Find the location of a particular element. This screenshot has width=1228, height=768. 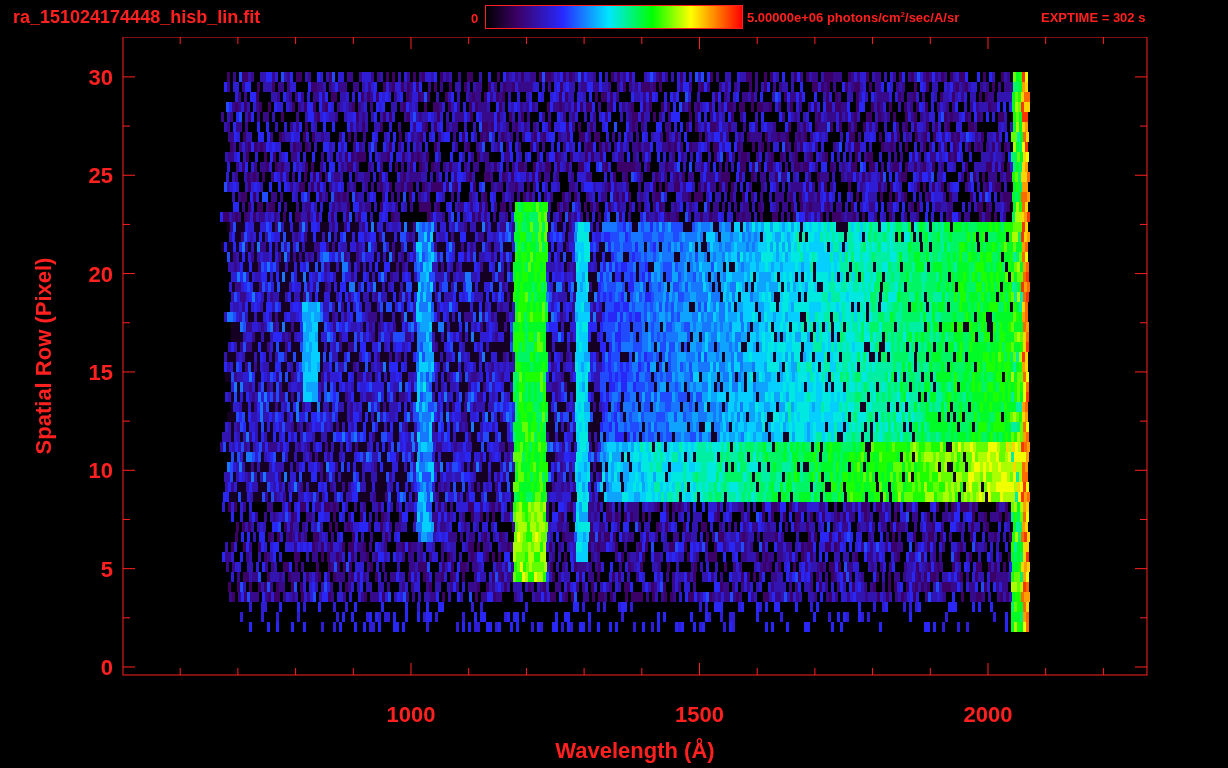

exposure-time: EXPTIME = 302 s is located at coordinates (1093, 17).